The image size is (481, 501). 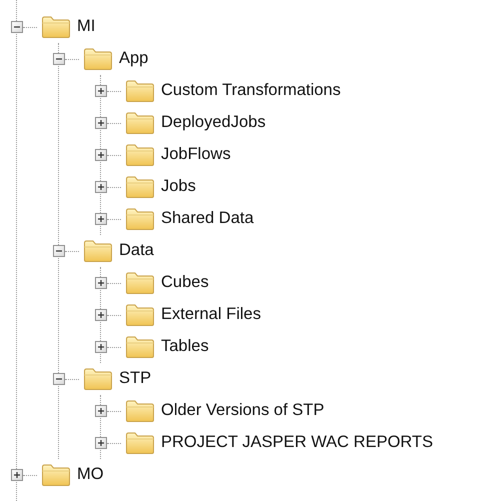 I want to click on folder-label: JobFlows, so click(x=196, y=155).